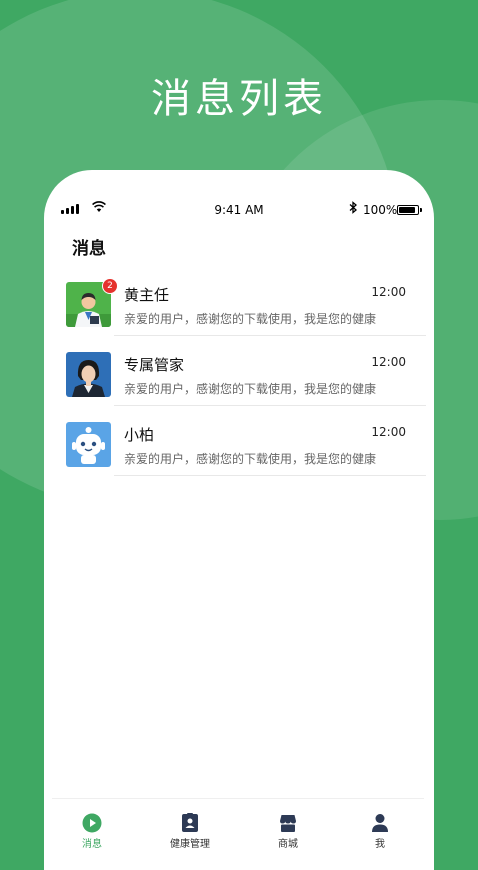 This screenshot has width=478, height=870. Describe the element at coordinates (380, 823) in the screenshot. I see `person-icon` at that location.